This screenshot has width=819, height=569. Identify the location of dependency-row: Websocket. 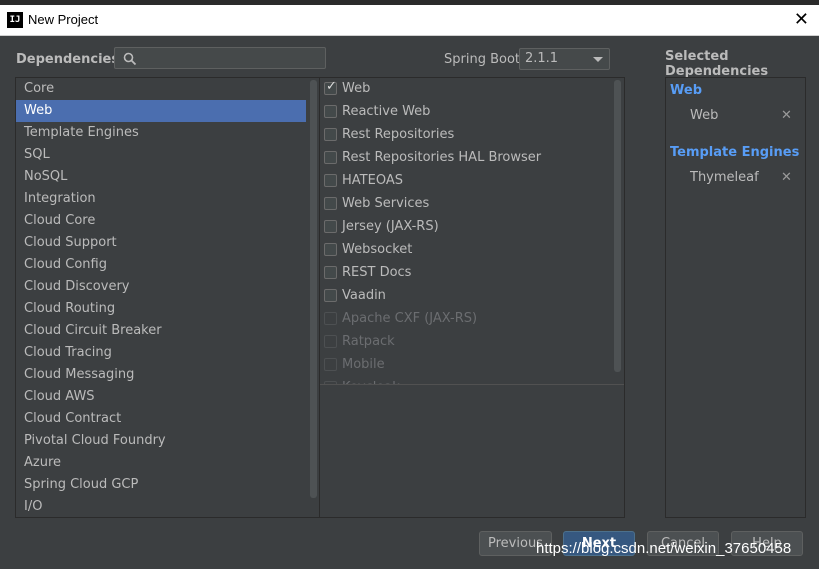
(466, 250).